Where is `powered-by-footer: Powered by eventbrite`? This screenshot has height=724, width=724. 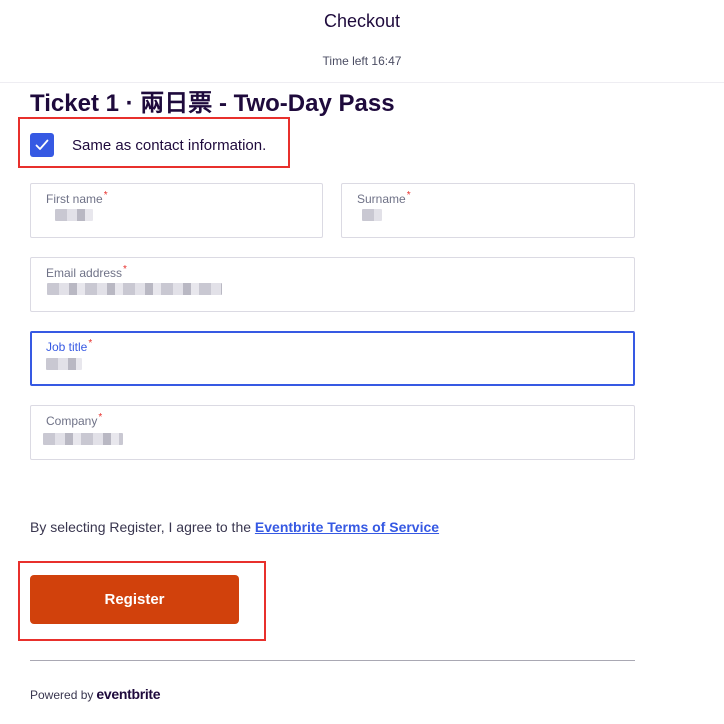 powered-by-footer: Powered by eventbrite is located at coordinates (95, 694).